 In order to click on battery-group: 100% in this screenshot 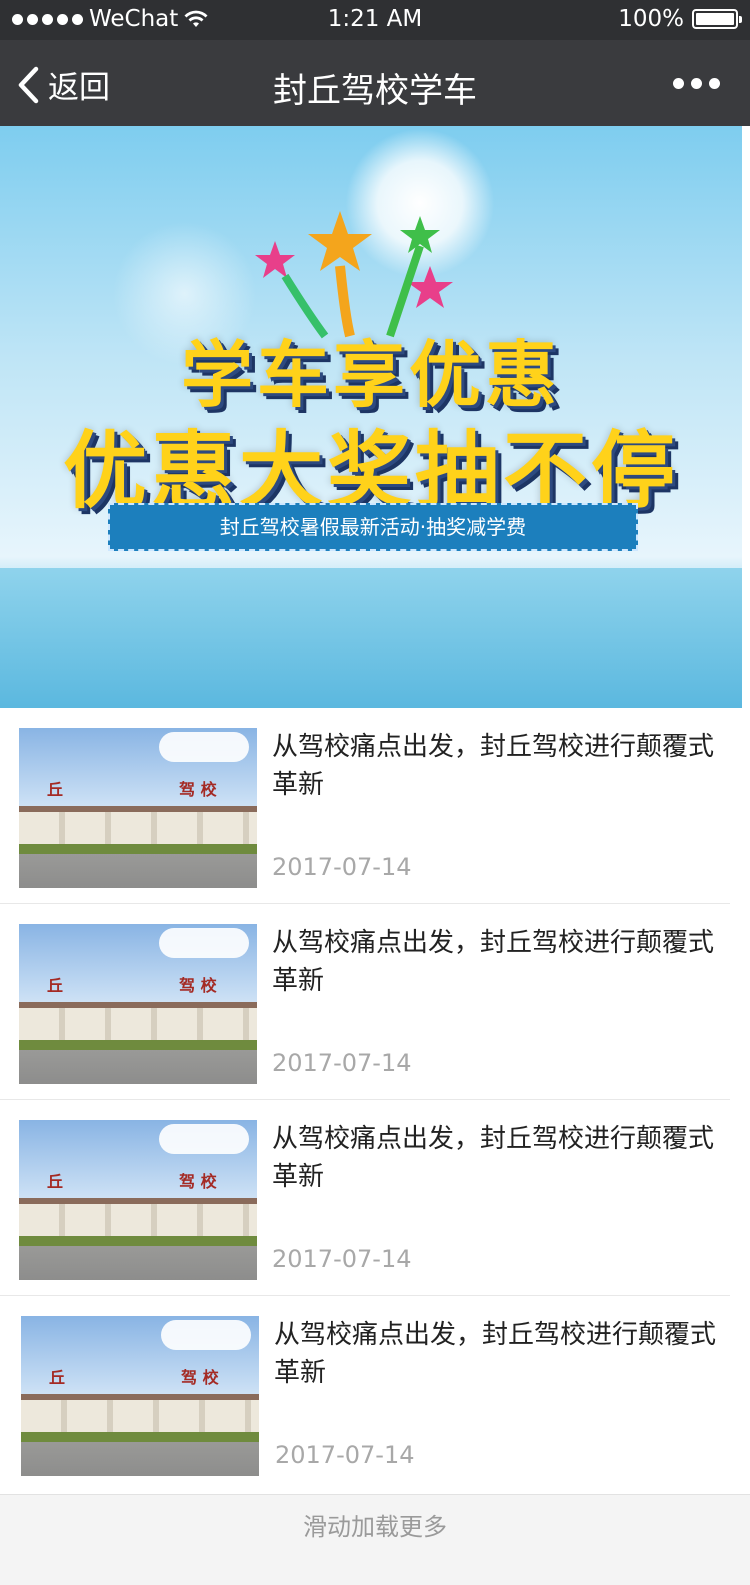, I will do `click(680, 19)`.